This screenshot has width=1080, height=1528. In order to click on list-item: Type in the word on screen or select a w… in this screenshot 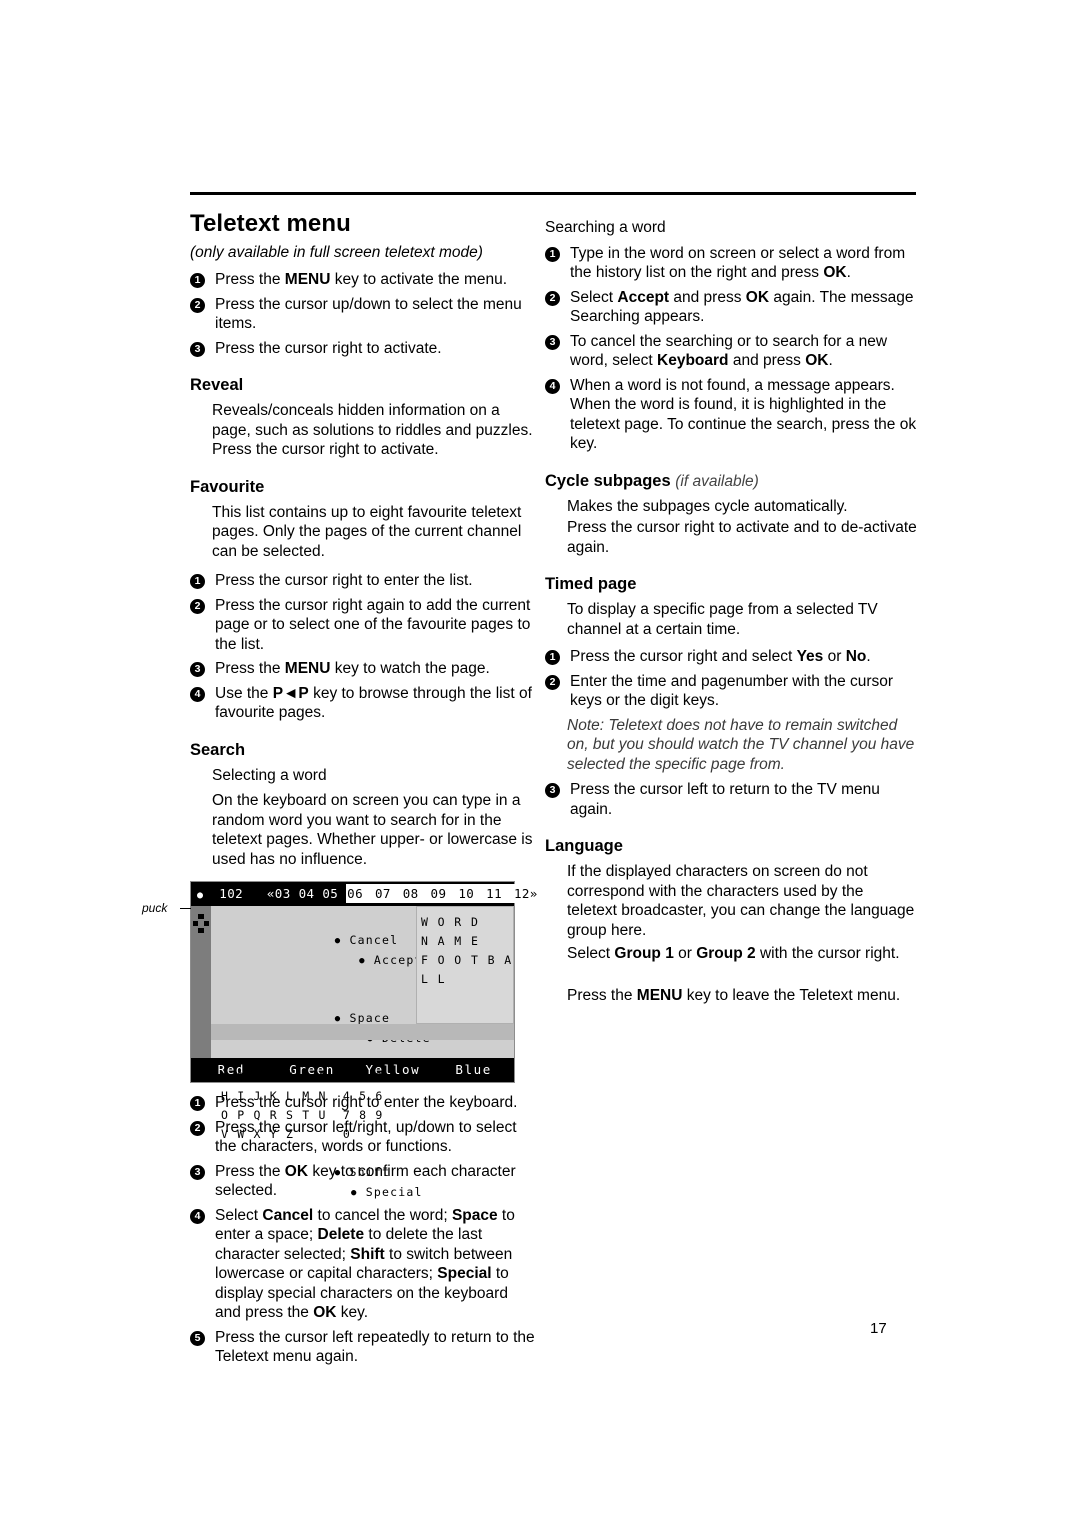, I will do `click(731, 263)`.